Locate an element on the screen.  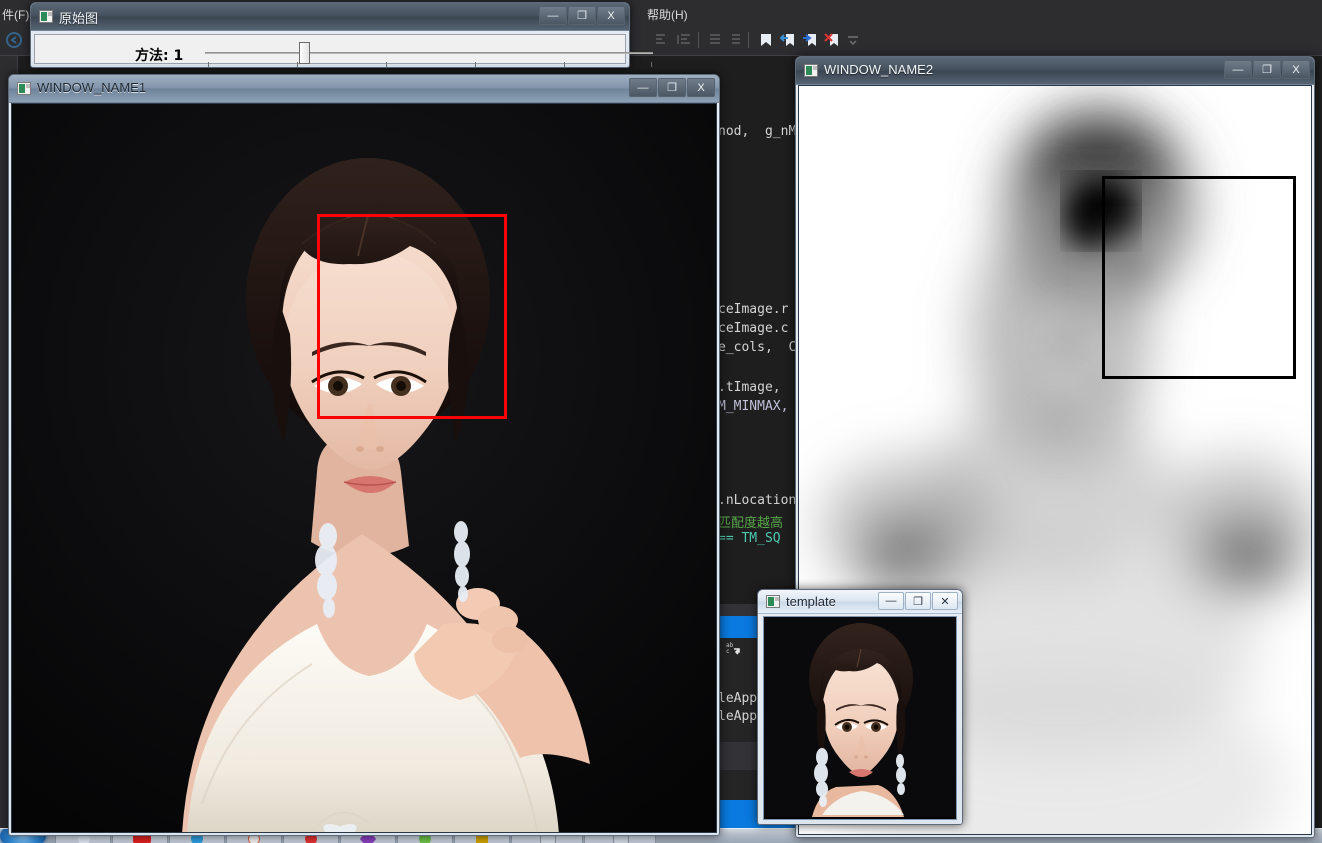
template-window-buttons: — ❐ ✕ is located at coordinates (917, 601).